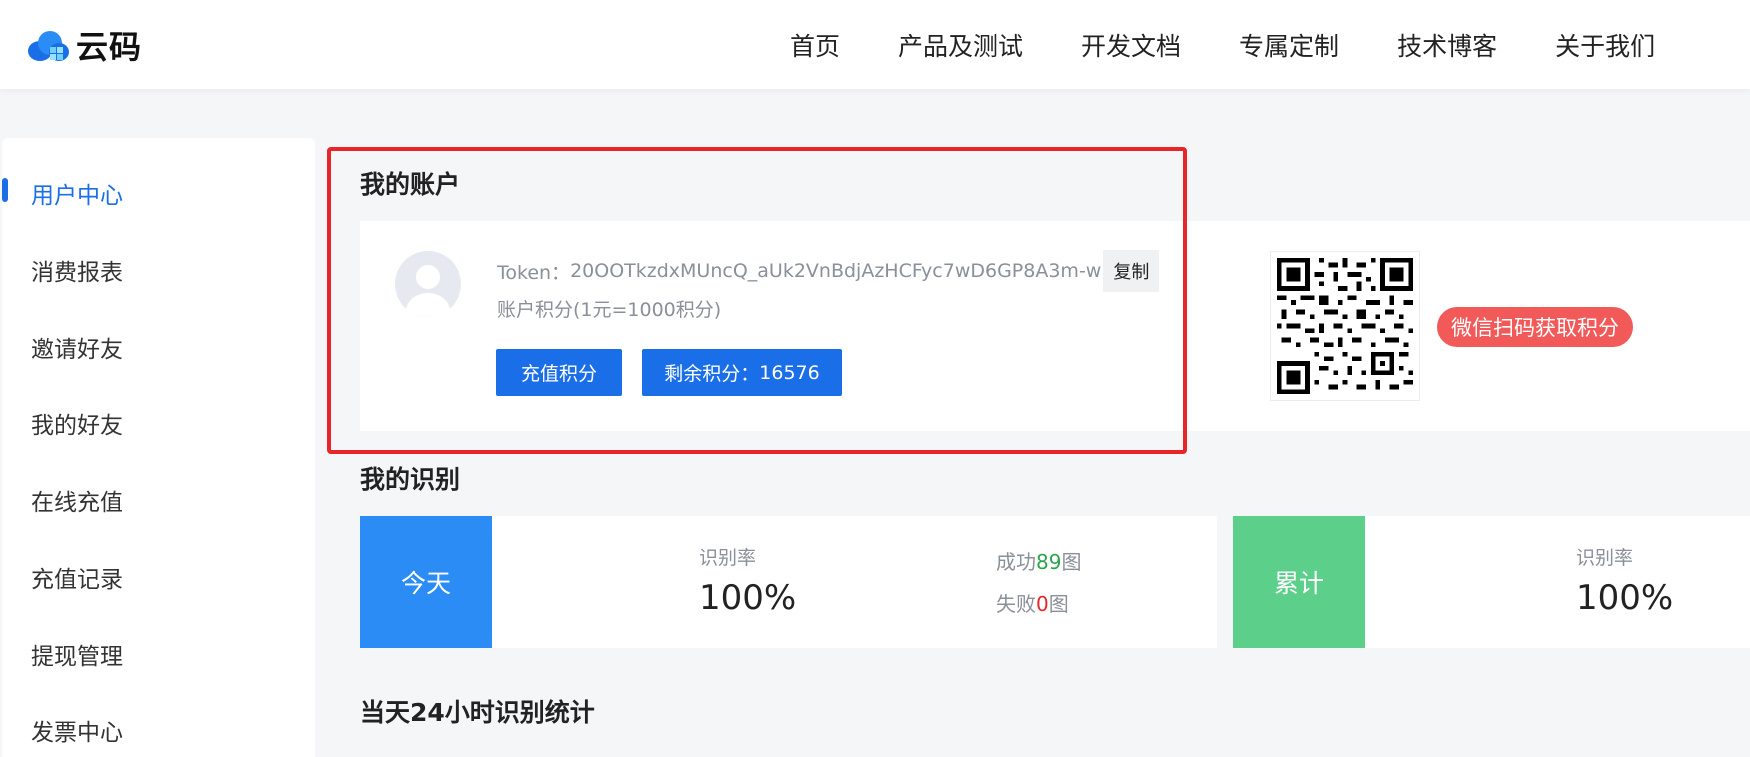  What do you see at coordinates (1625, 598) in the screenshot?
I see `total-rate-value: 100%` at bounding box center [1625, 598].